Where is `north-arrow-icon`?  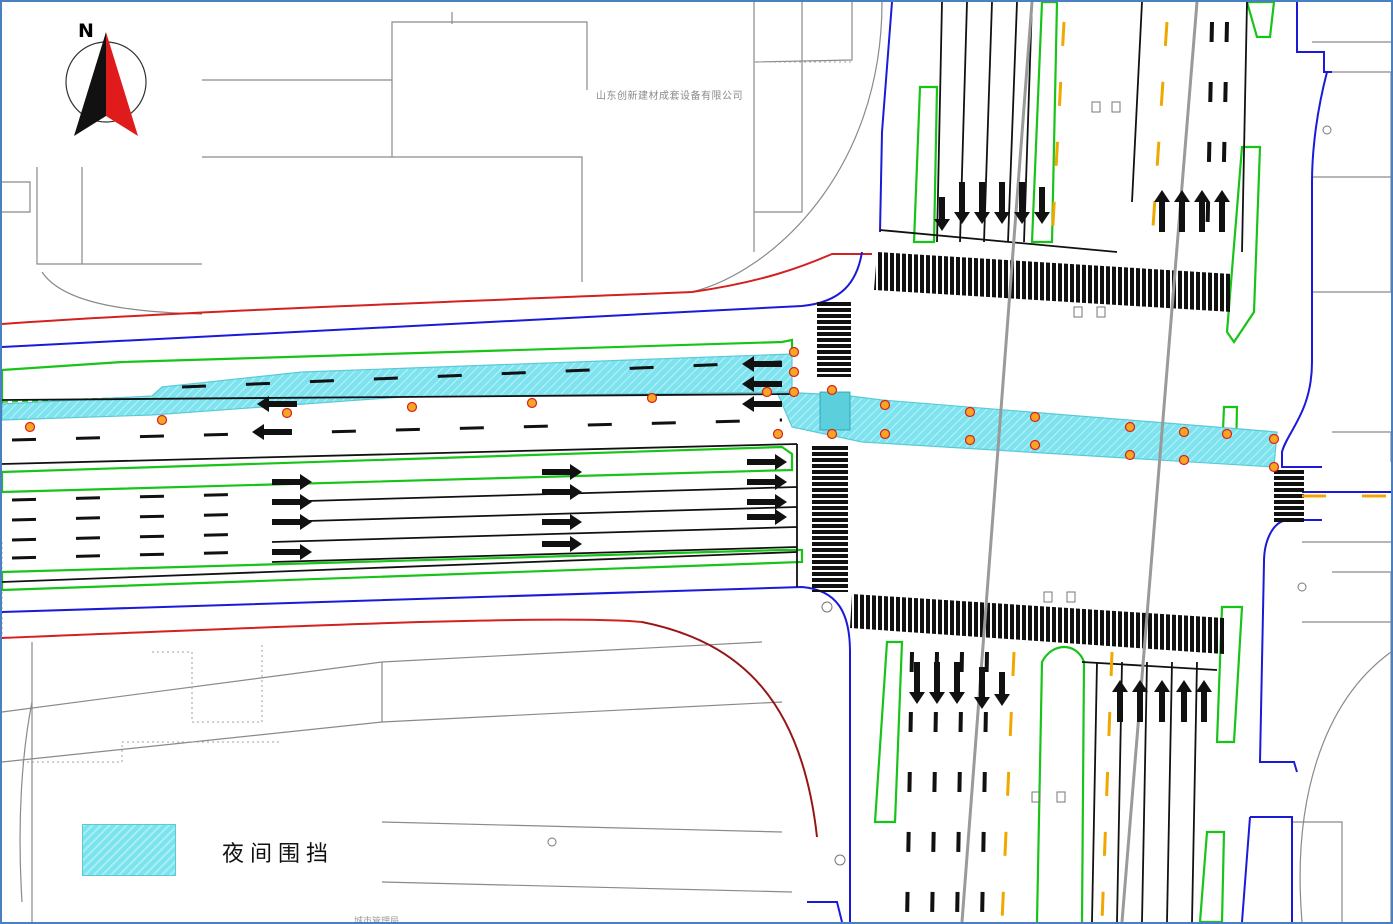
north-arrow-icon is located at coordinates (106, 84).